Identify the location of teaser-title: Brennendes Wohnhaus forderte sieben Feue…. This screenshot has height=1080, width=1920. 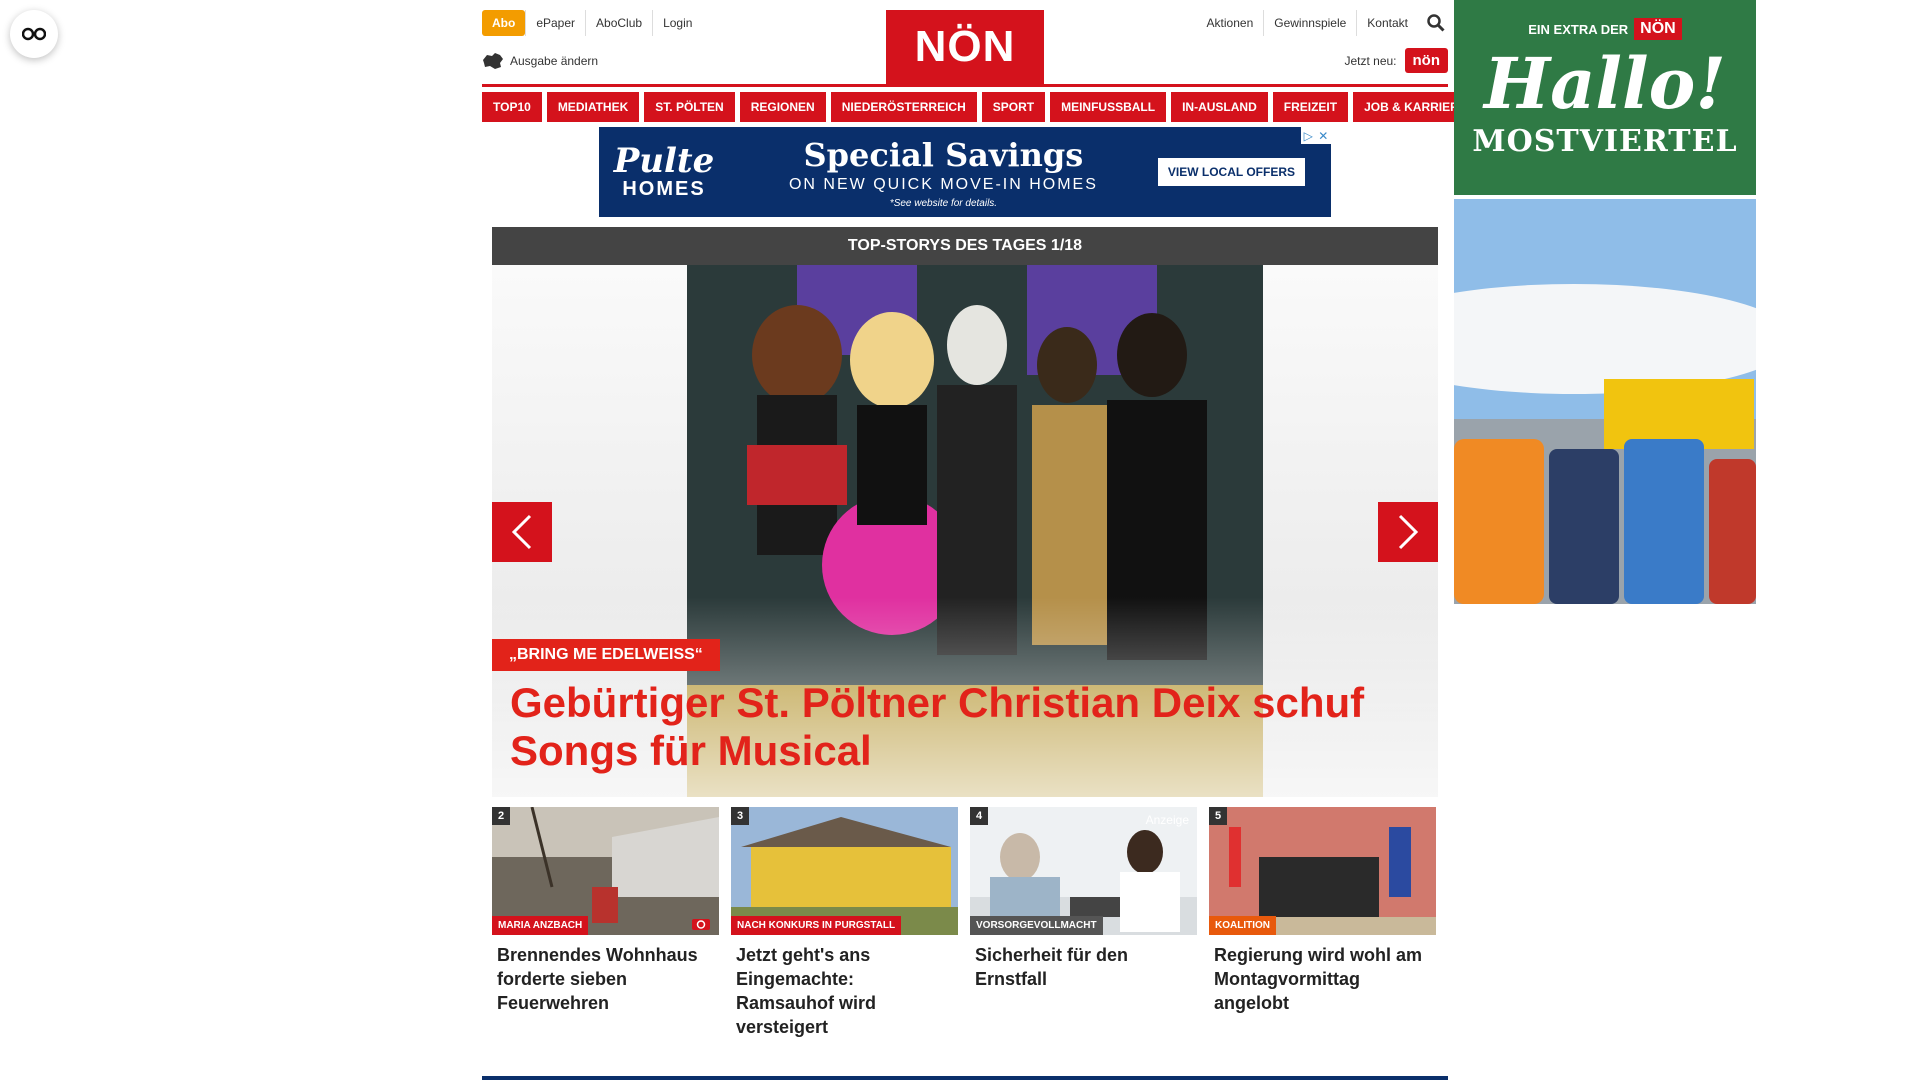
(605, 975).